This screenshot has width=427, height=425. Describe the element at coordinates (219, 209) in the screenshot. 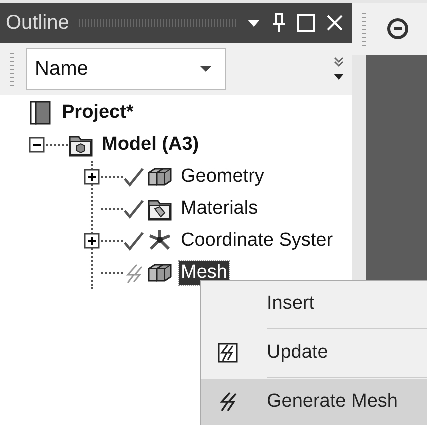

I see `tree-item: Materials` at that location.